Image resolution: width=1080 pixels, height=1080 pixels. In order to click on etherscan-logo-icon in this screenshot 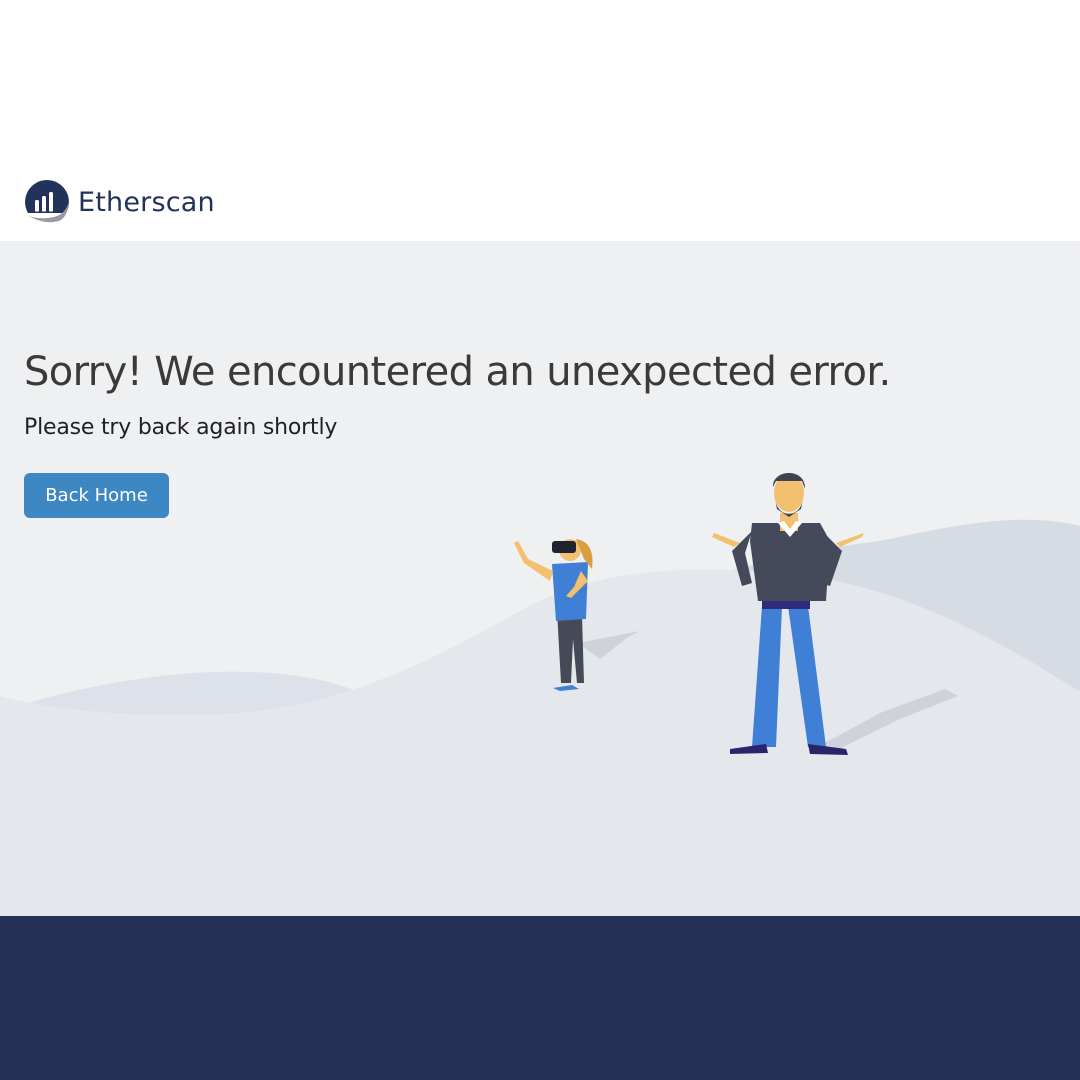, I will do `click(47, 201)`.